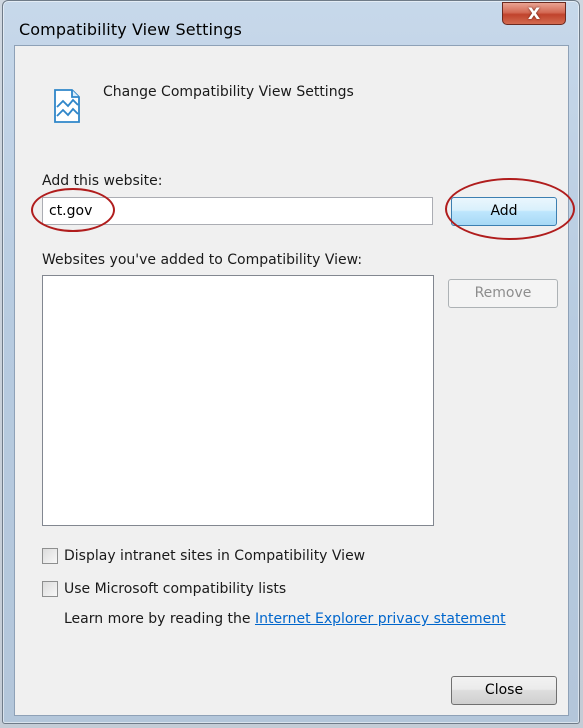  I want to click on add-website-label: Add this website:, so click(102, 181).